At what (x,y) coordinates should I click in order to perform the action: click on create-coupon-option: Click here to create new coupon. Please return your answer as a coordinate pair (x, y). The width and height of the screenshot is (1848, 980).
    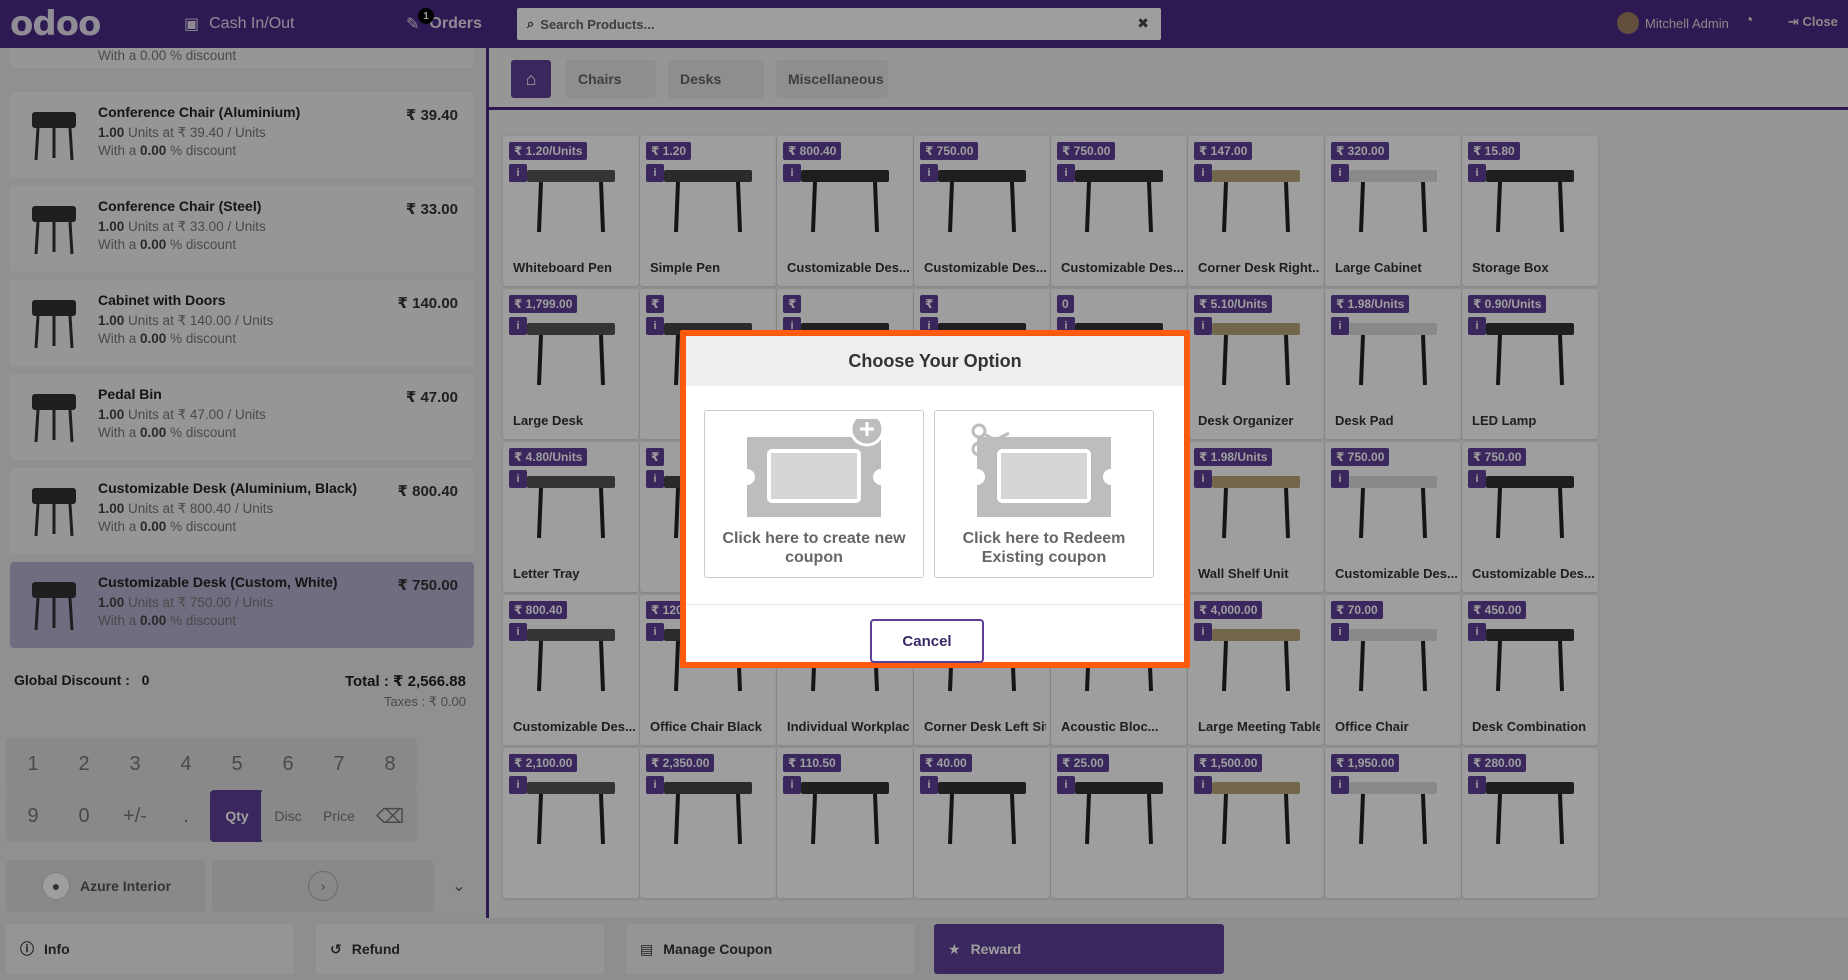
    Looking at the image, I should click on (814, 494).